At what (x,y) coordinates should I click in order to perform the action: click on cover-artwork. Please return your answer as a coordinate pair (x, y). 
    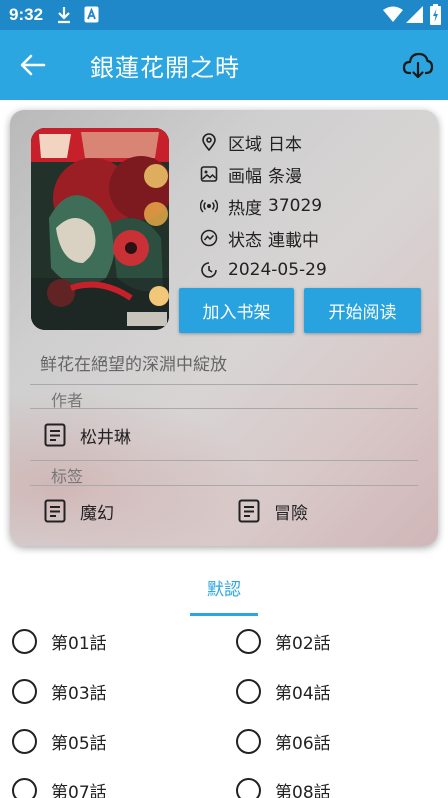
    Looking at the image, I should click on (100, 229).